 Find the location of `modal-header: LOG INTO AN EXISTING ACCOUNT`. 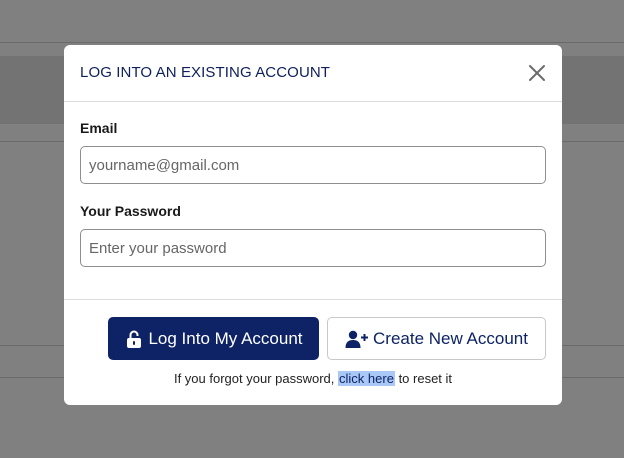

modal-header: LOG INTO AN EXISTING ACCOUNT is located at coordinates (313, 73).